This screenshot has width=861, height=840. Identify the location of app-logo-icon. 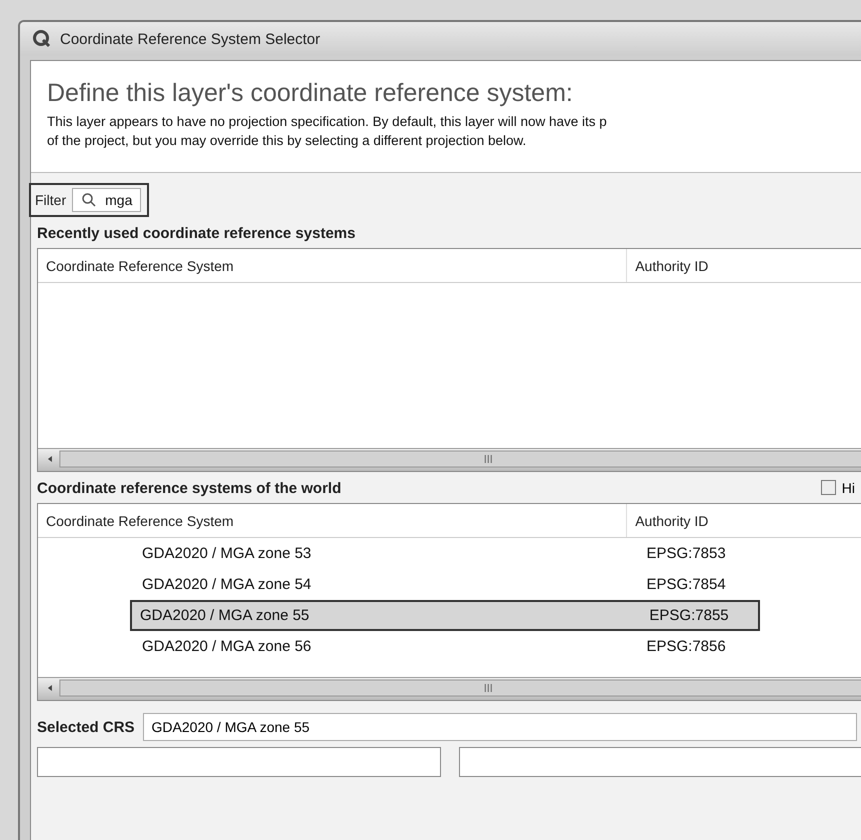
(42, 39).